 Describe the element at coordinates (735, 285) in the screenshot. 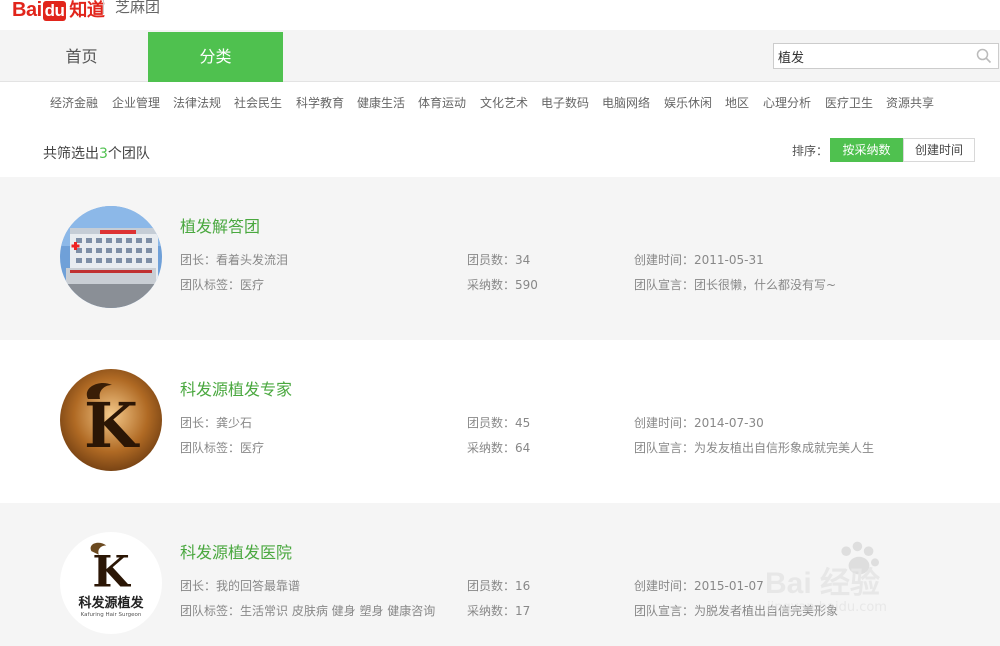

I see `team-motto: 团队宣言：团长很懒，什么都没有写~` at that location.